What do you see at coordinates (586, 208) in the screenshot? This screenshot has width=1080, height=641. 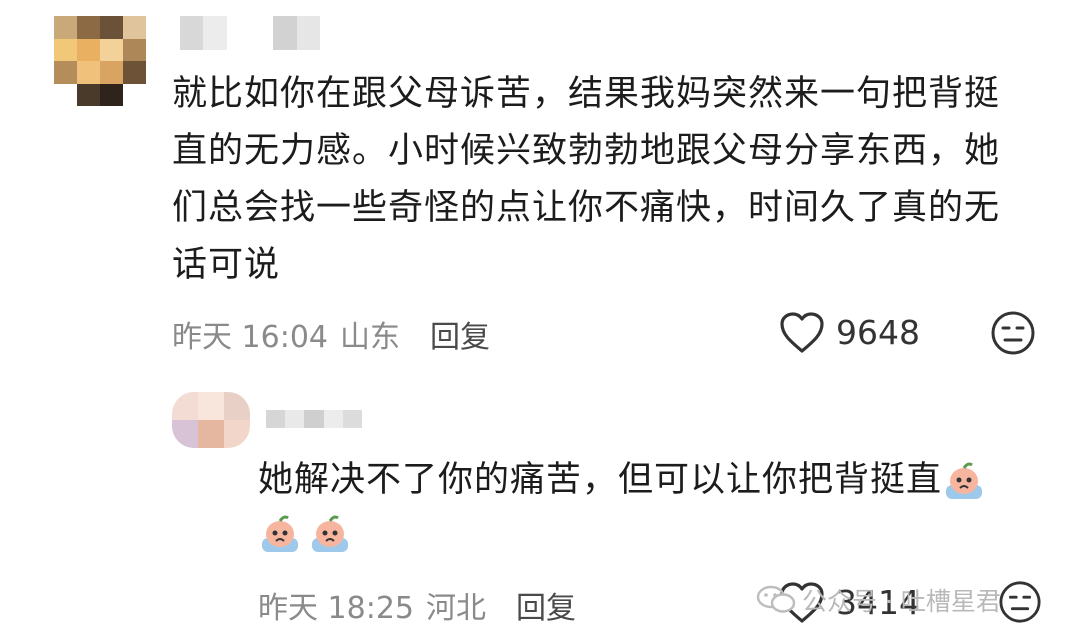 I see `comment-line: 们总会找一些奇怪的点让你不痛快，时间久了真的无` at bounding box center [586, 208].